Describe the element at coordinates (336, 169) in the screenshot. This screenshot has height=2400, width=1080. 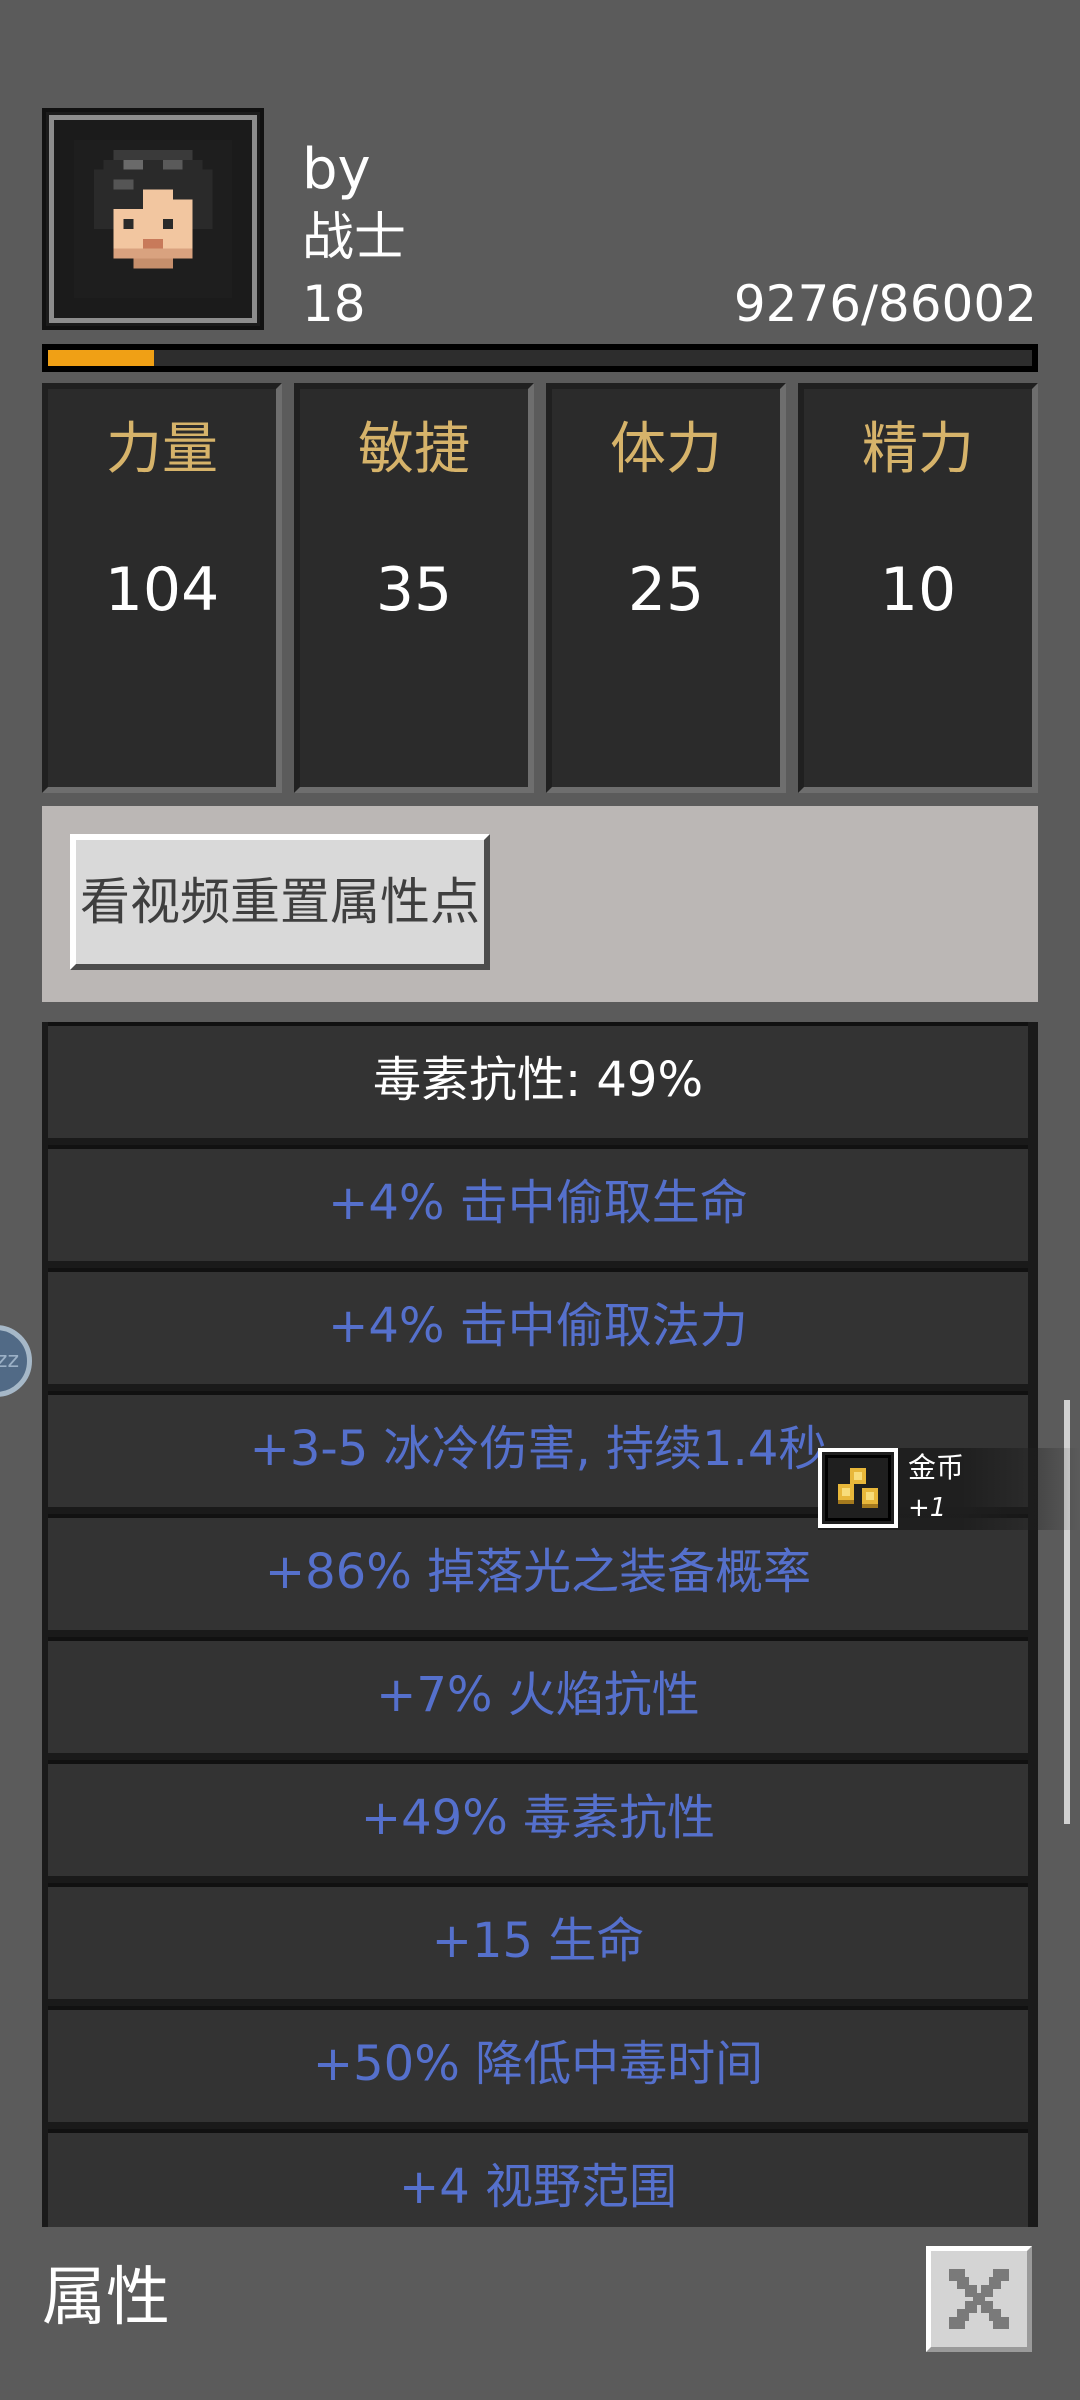
I see `player-name: by` at that location.